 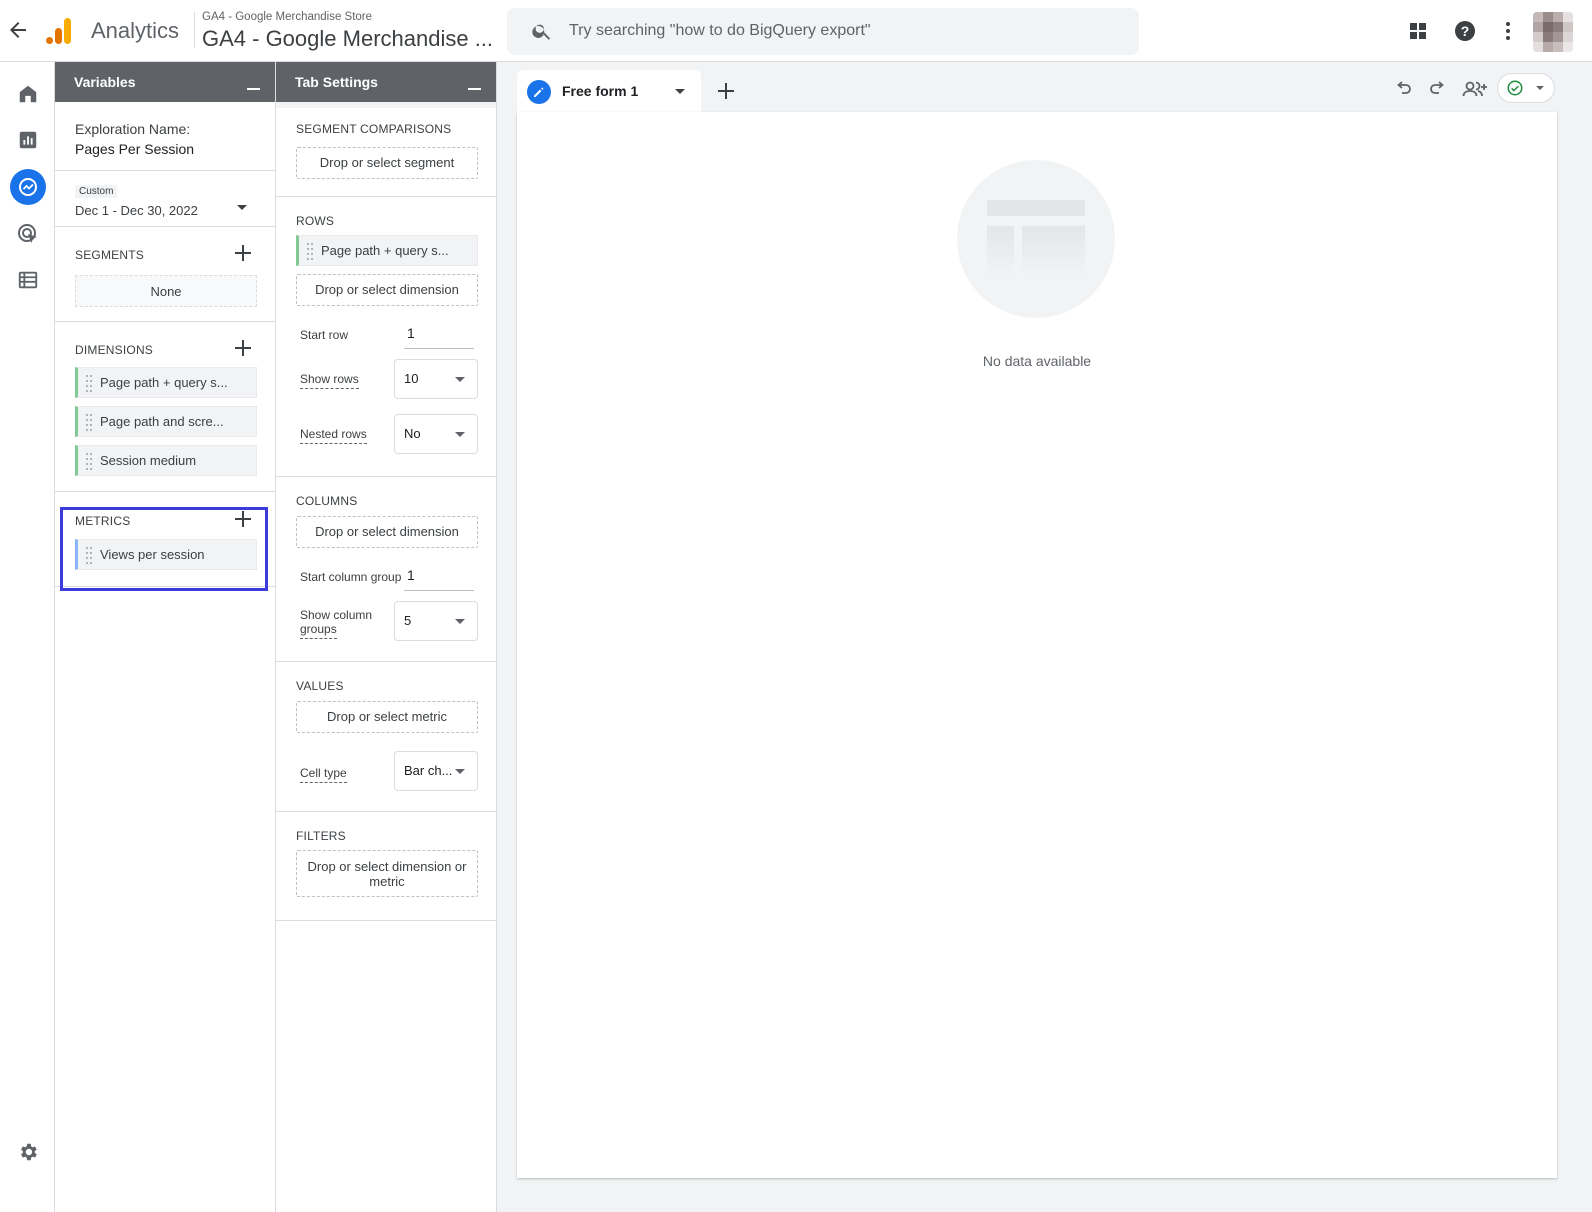 I want to click on analytics-logo, so click(x=59, y=31).